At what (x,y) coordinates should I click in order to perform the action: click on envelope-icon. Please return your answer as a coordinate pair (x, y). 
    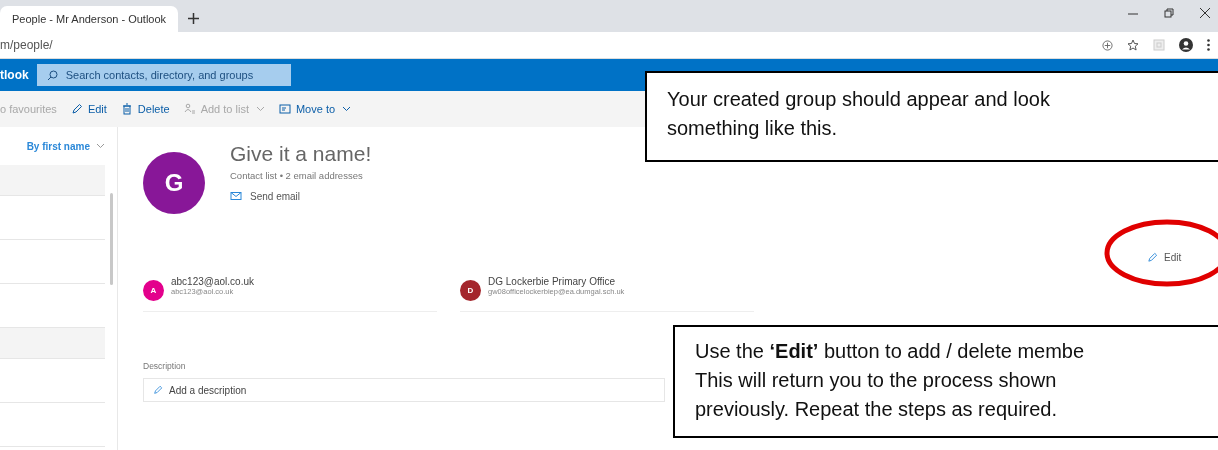
    Looking at the image, I should click on (236, 196).